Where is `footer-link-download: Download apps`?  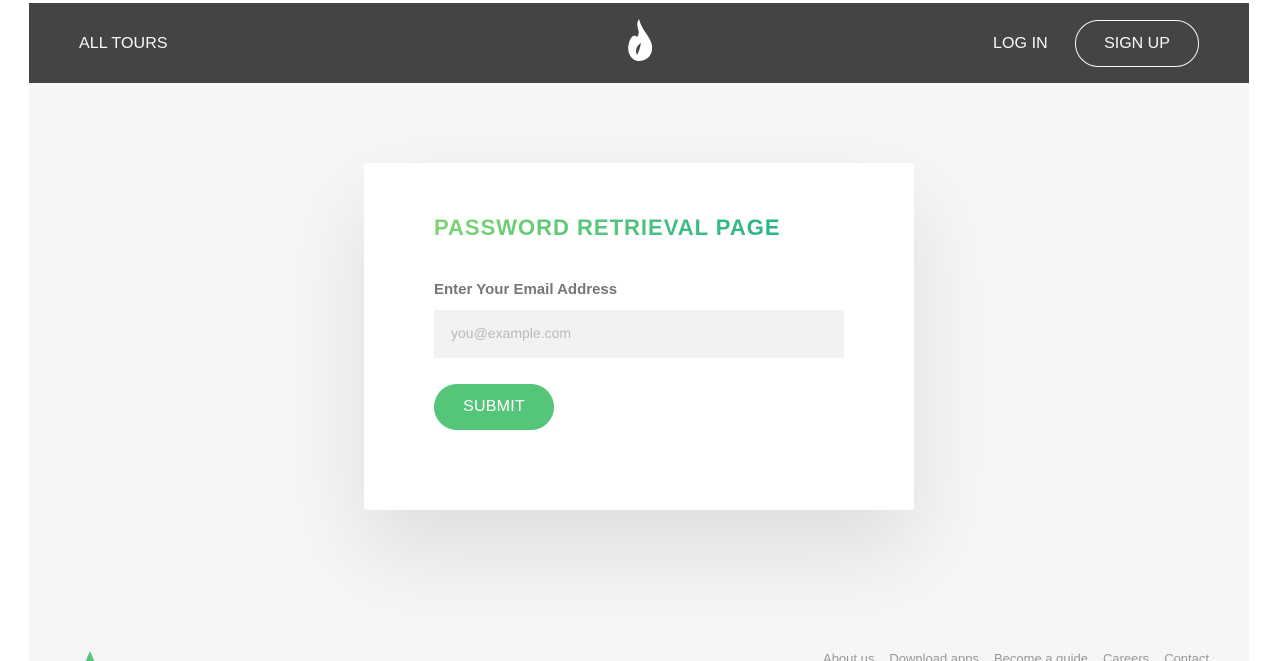 footer-link-download: Download apps is located at coordinates (934, 656).